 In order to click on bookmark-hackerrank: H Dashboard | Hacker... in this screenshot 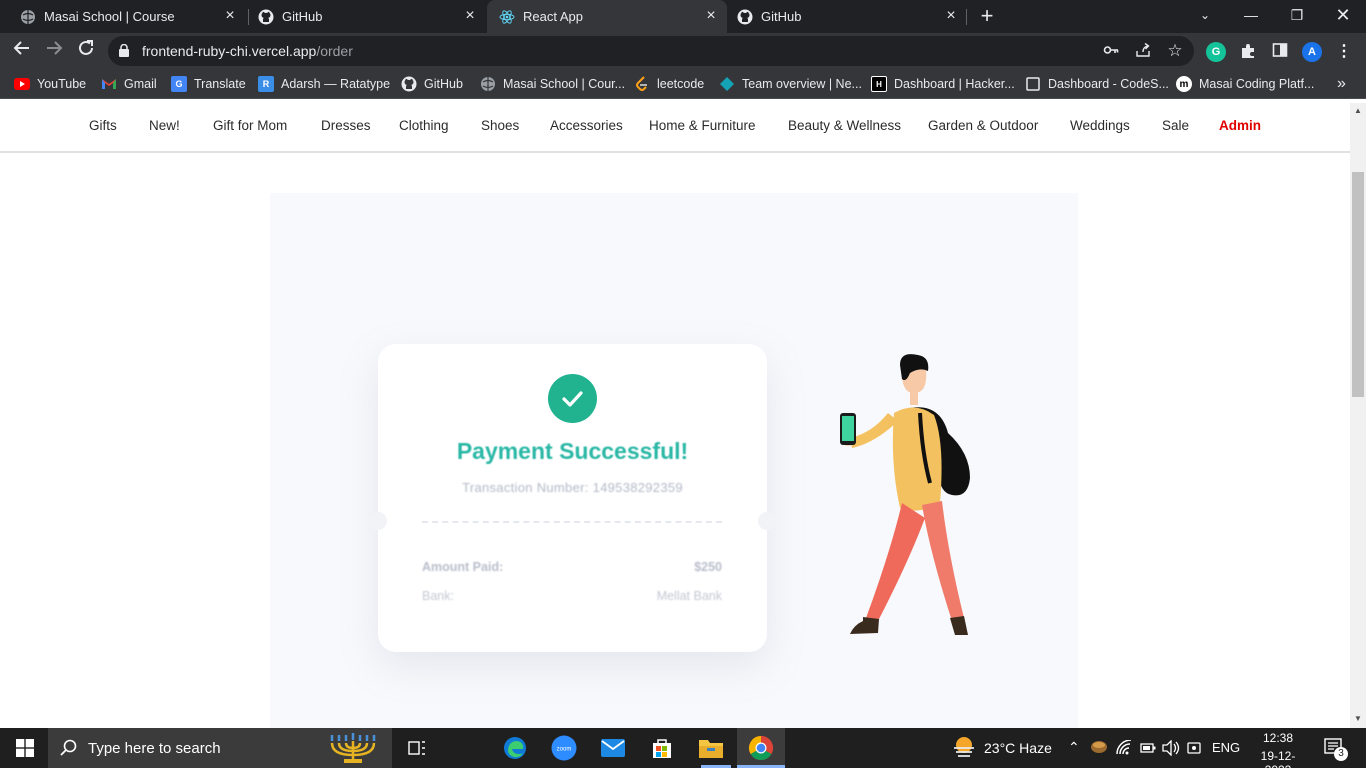, I will do `click(943, 84)`.